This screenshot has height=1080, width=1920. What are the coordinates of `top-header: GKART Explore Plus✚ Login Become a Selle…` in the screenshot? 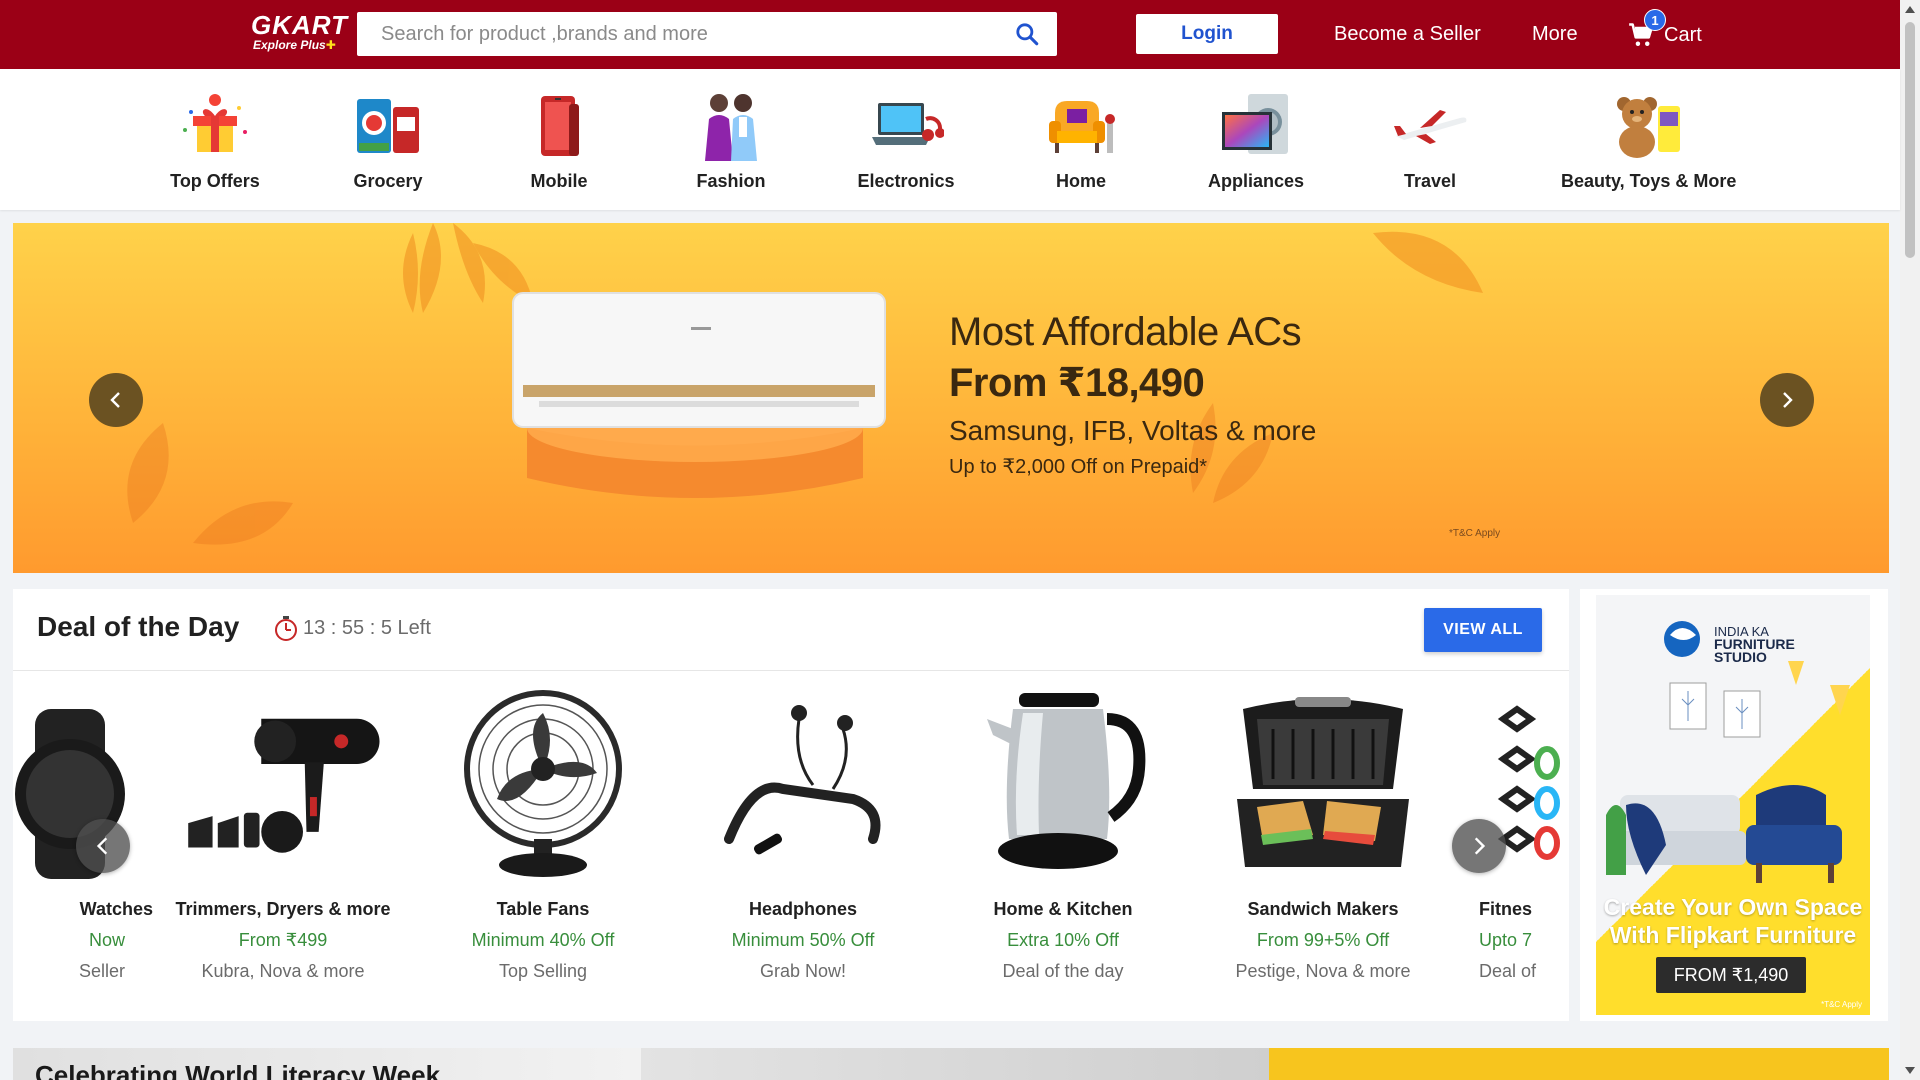 It's located at (950, 34).